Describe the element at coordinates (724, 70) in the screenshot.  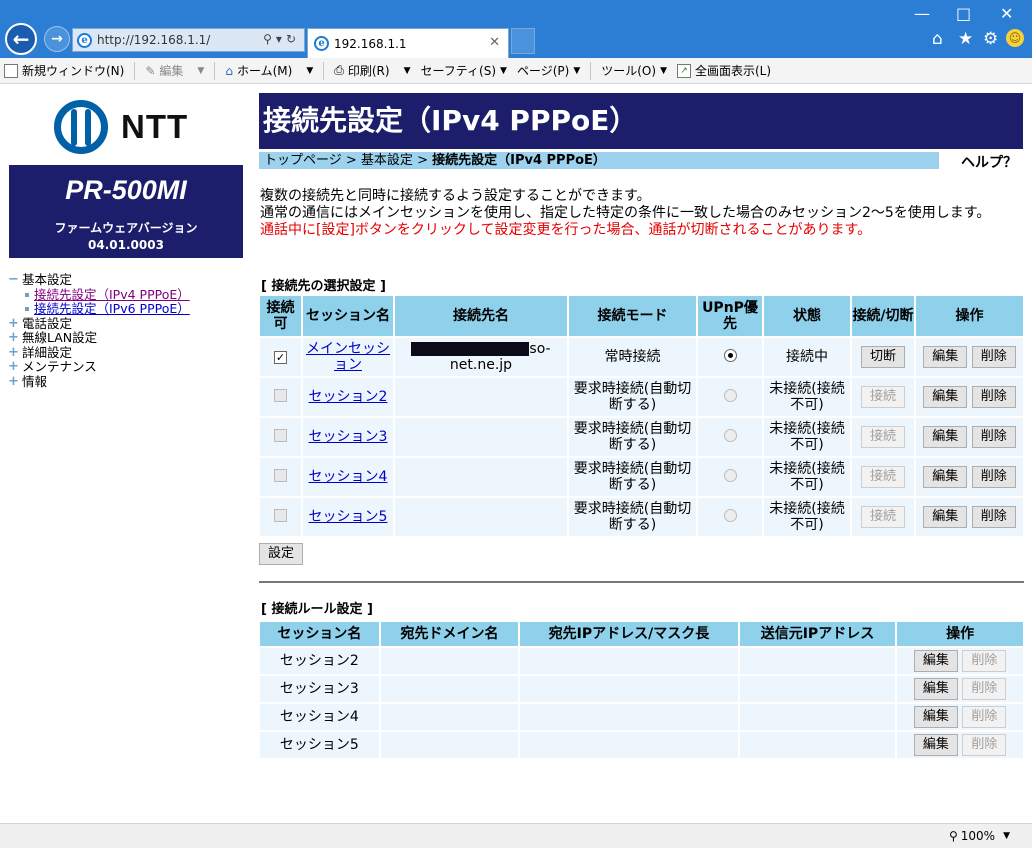
I see `fullscreen-button: ↗全画面表示(L)` at that location.